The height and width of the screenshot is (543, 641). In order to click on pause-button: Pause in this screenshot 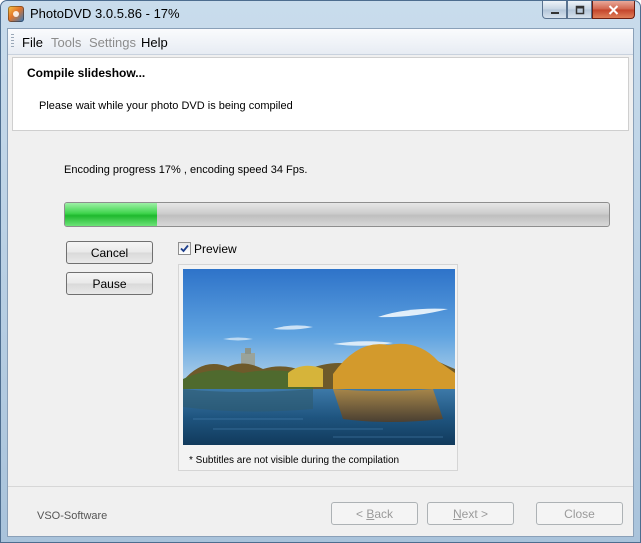, I will do `click(109, 283)`.